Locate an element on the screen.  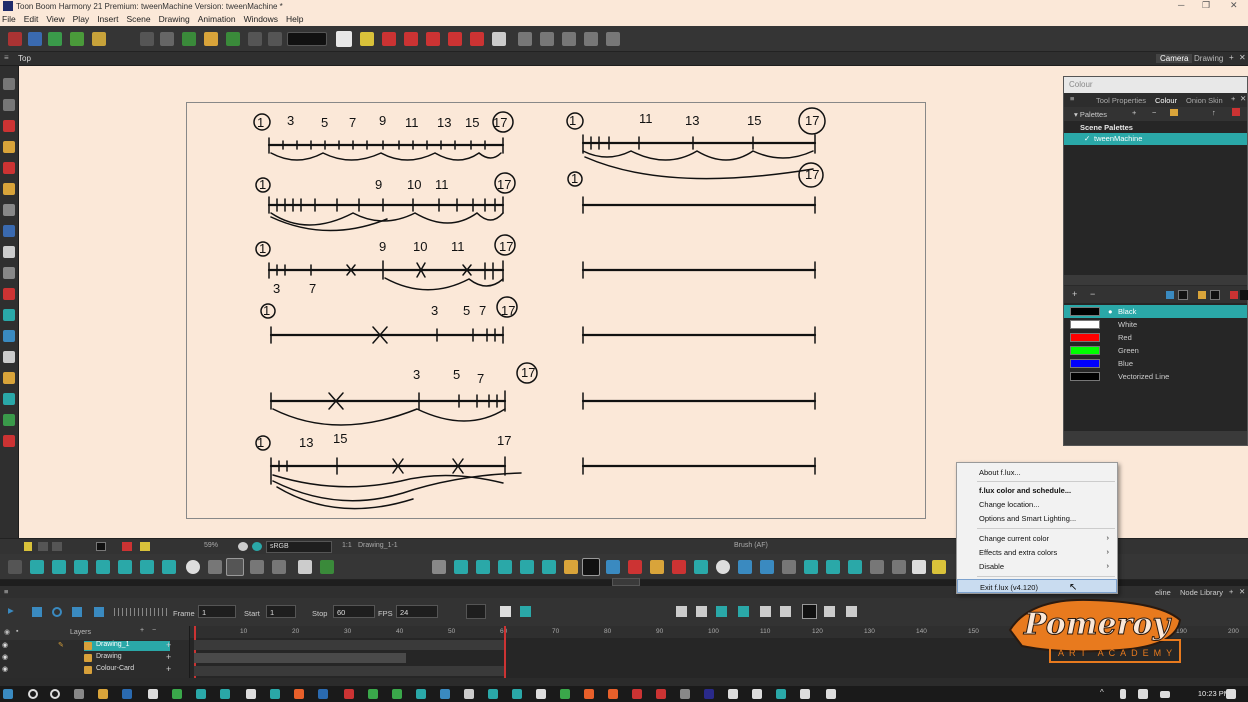
stop-field: 60 is located at coordinates (354, 611).